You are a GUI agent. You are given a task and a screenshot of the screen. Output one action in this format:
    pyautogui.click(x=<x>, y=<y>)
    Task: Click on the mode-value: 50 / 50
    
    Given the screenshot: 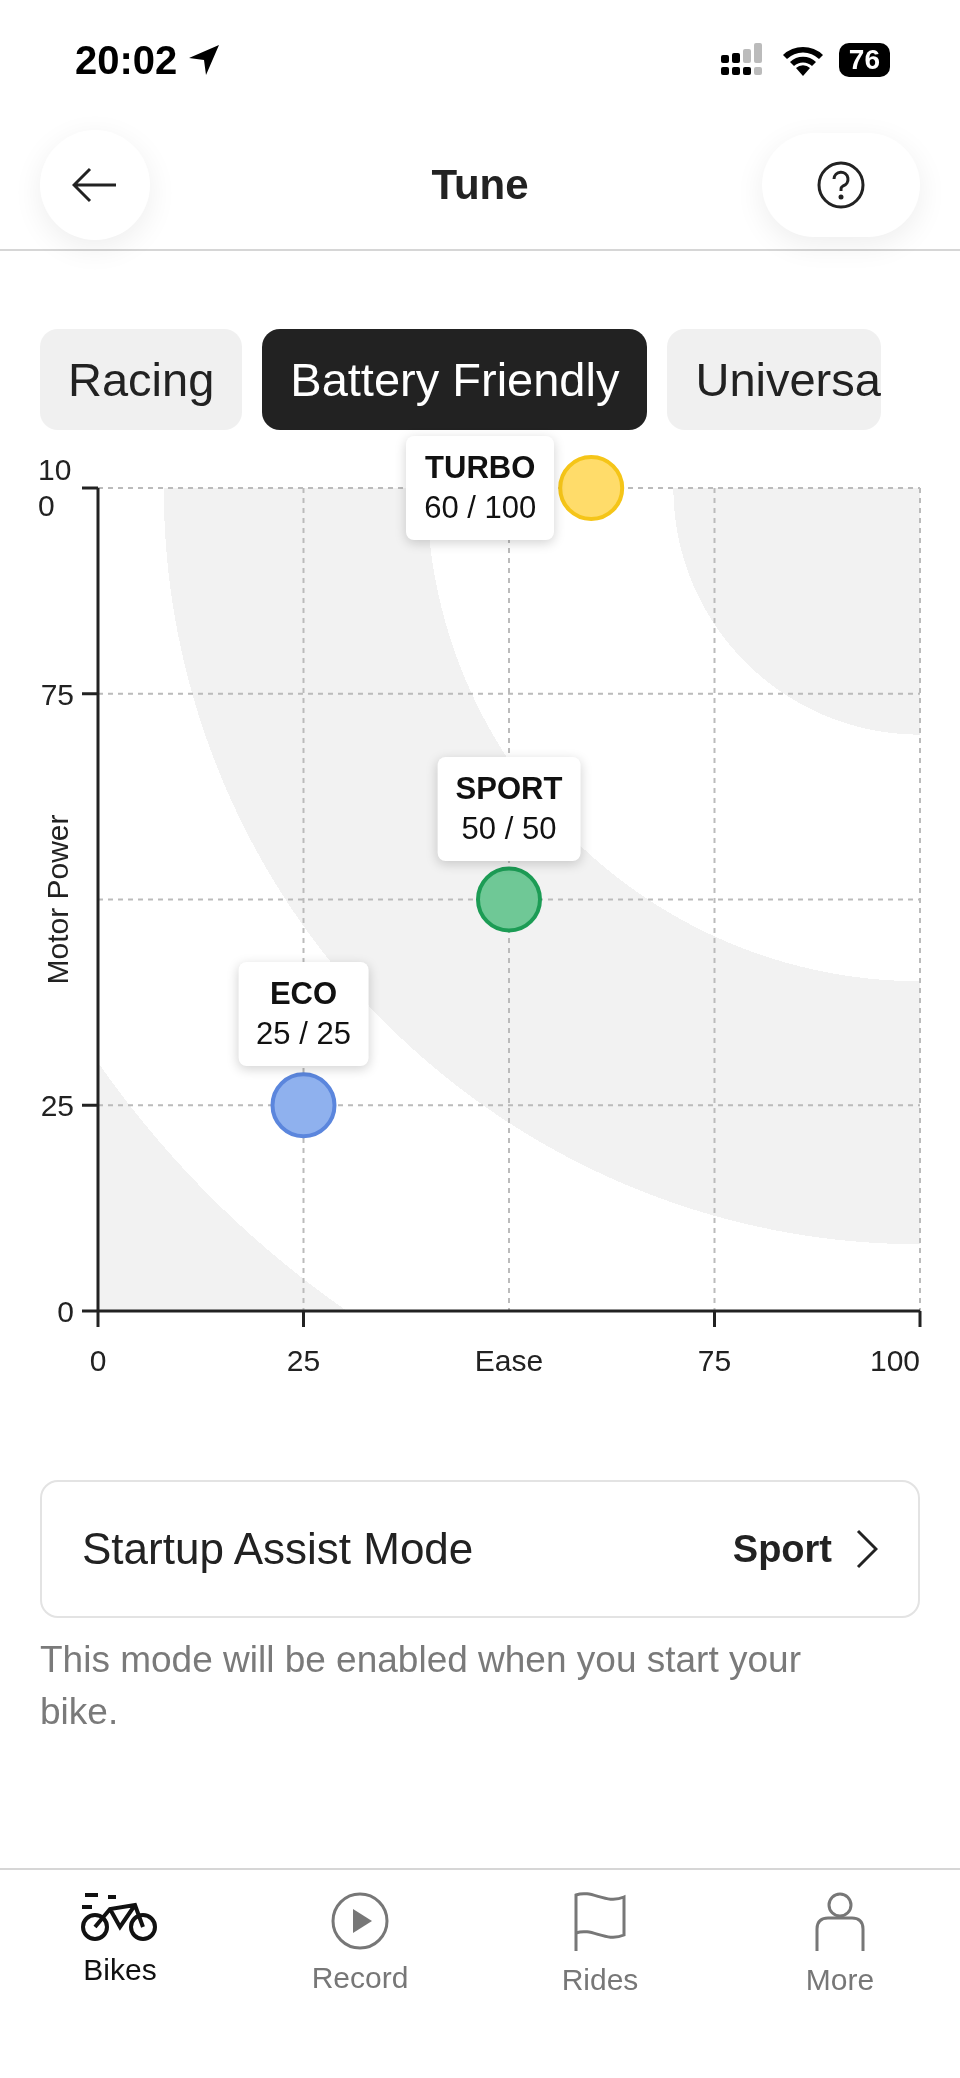 What is the action you would take?
    pyautogui.click(x=509, y=828)
    